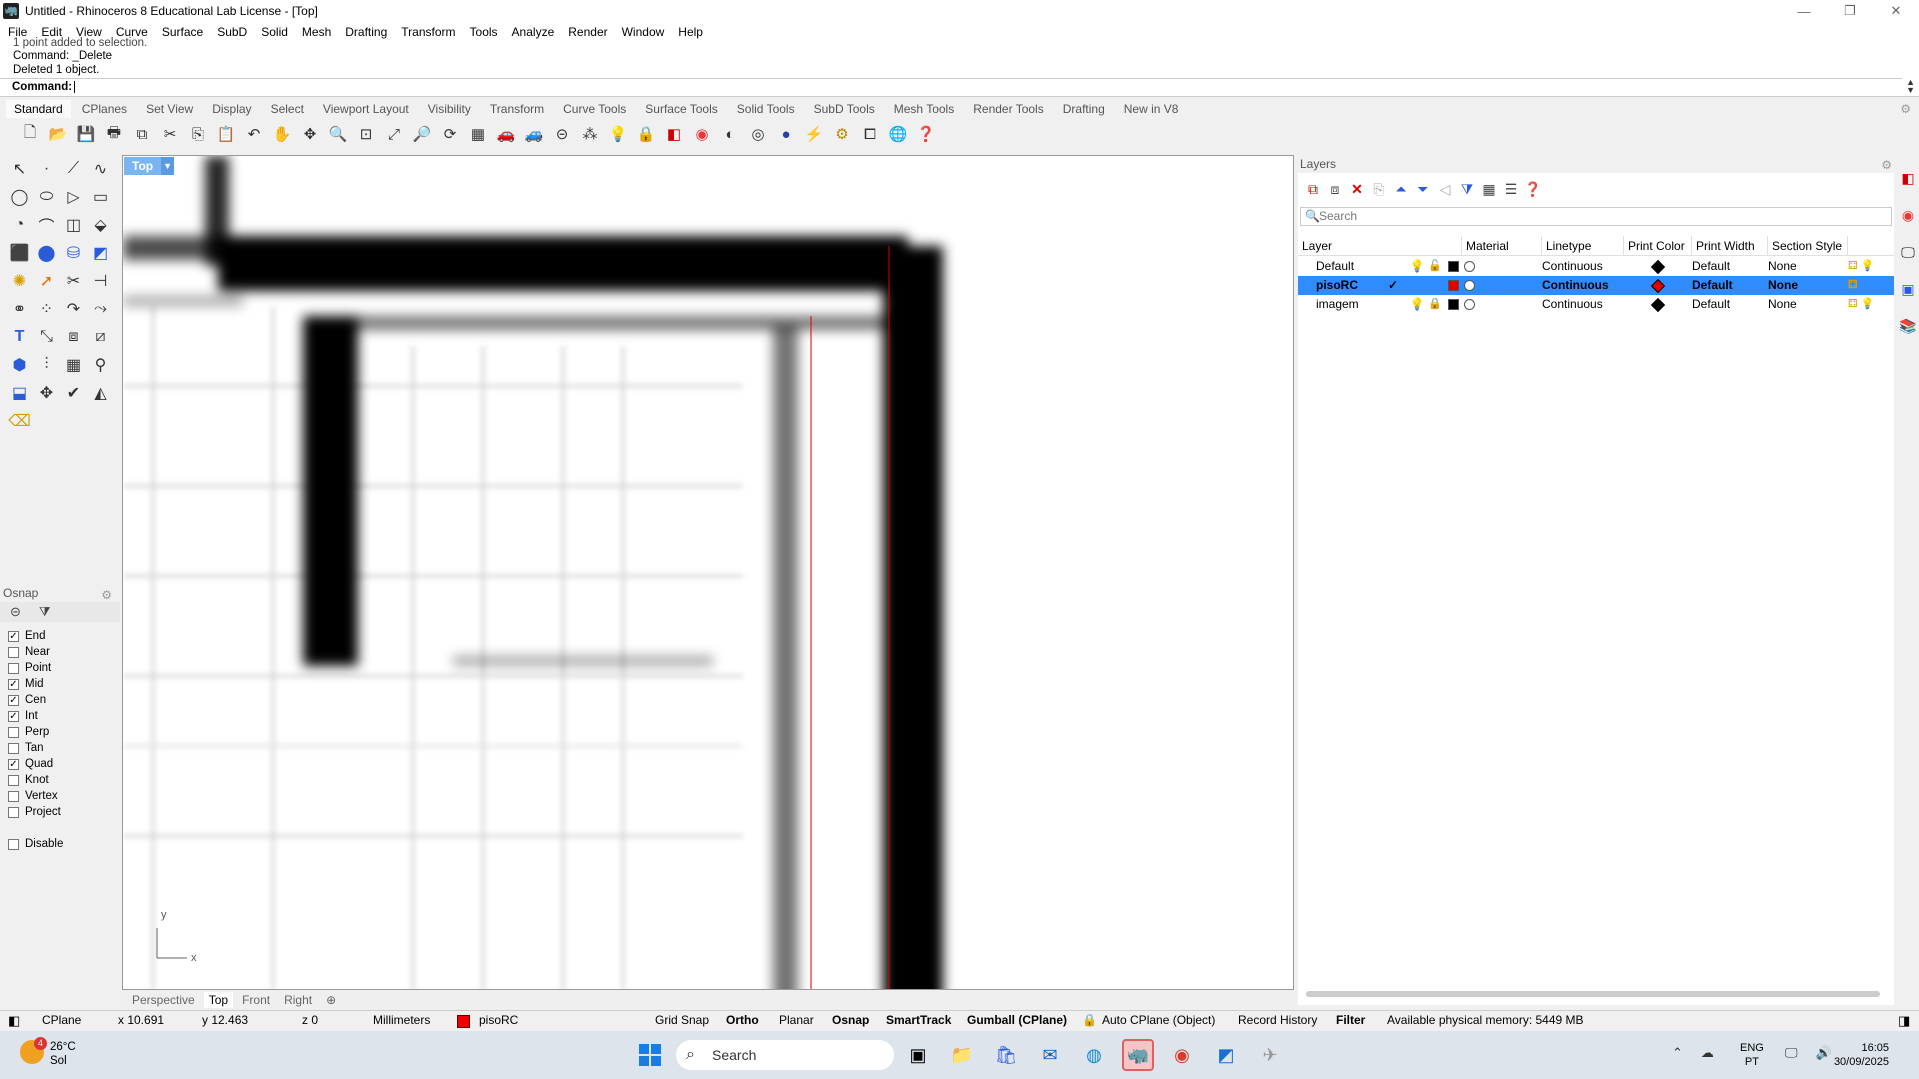  What do you see at coordinates (1423, 189) in the screenshot?
I see `move-down-icon: ⏷` at bounding box center [1423, 189].